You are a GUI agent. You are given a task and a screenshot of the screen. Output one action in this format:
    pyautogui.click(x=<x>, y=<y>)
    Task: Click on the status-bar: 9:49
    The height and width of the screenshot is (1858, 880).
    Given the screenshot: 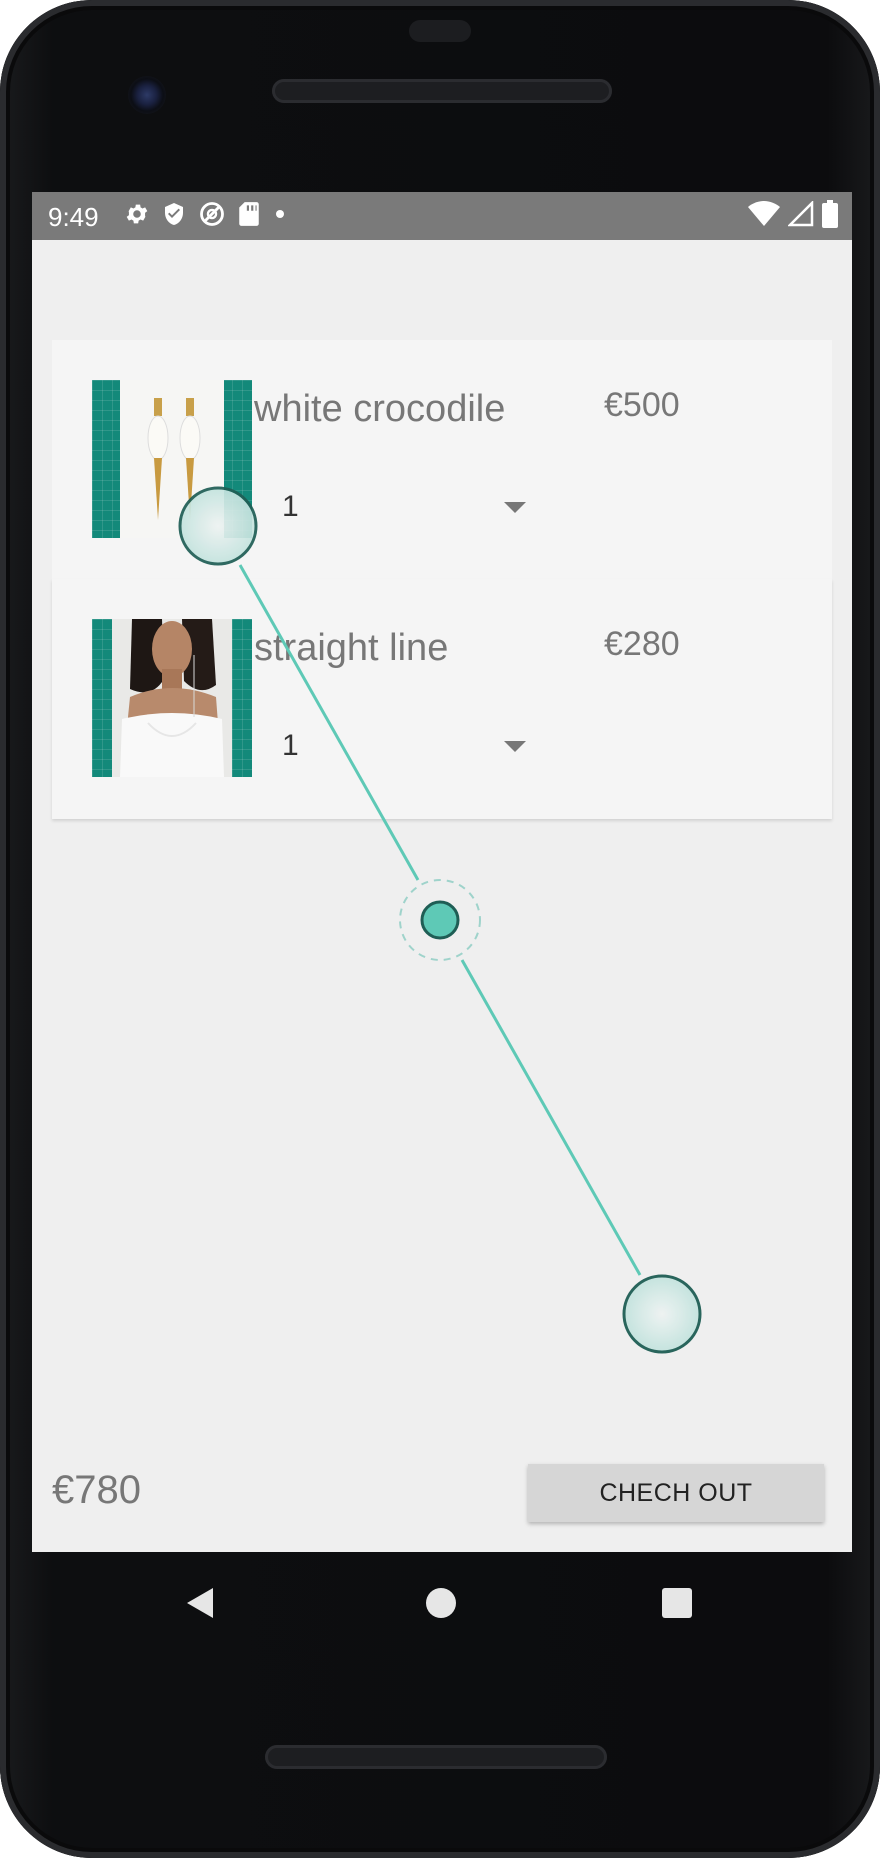 What is the action you would take?
    pyautogui.click(x=442, y=216)
    